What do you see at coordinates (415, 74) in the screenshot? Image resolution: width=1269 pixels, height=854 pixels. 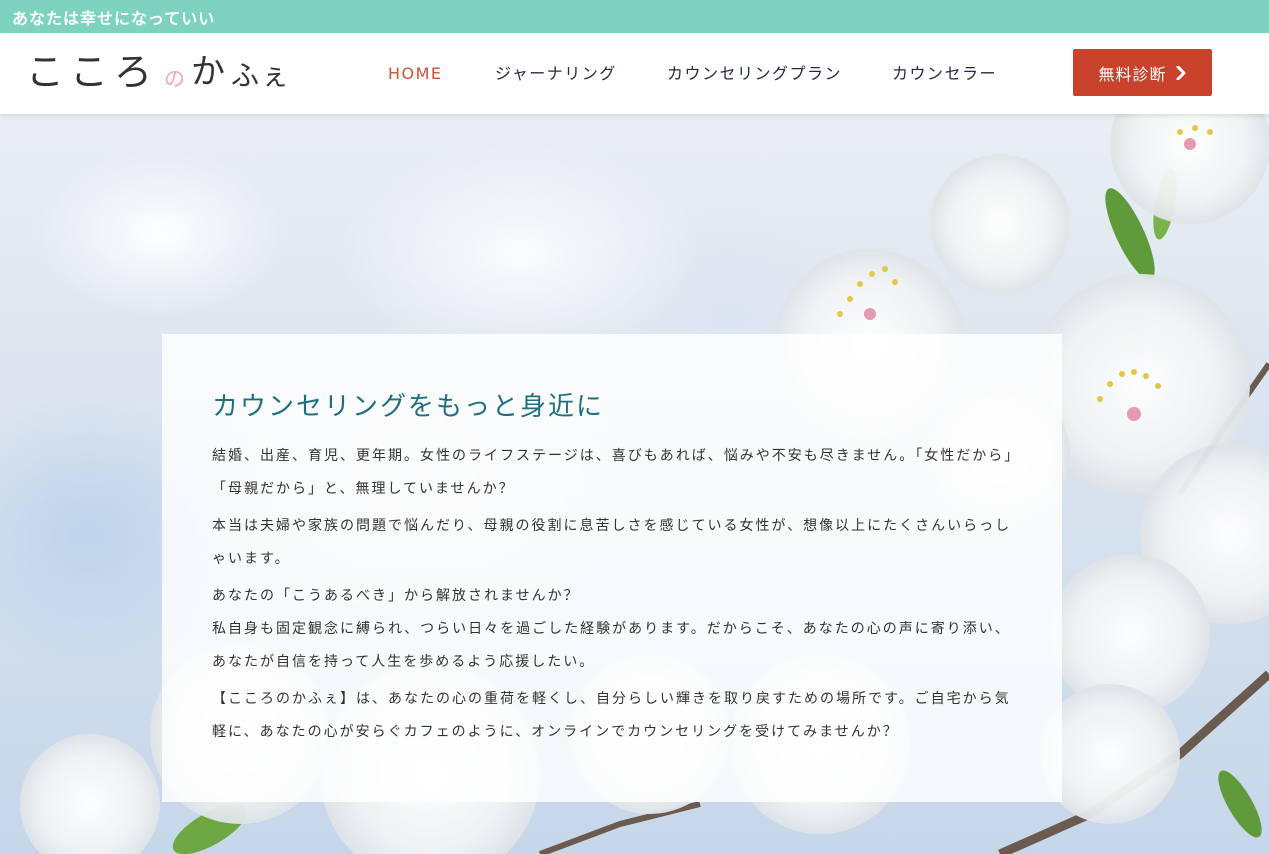 I see `nav-item-home: HOME` at bounding box center [415, 74].